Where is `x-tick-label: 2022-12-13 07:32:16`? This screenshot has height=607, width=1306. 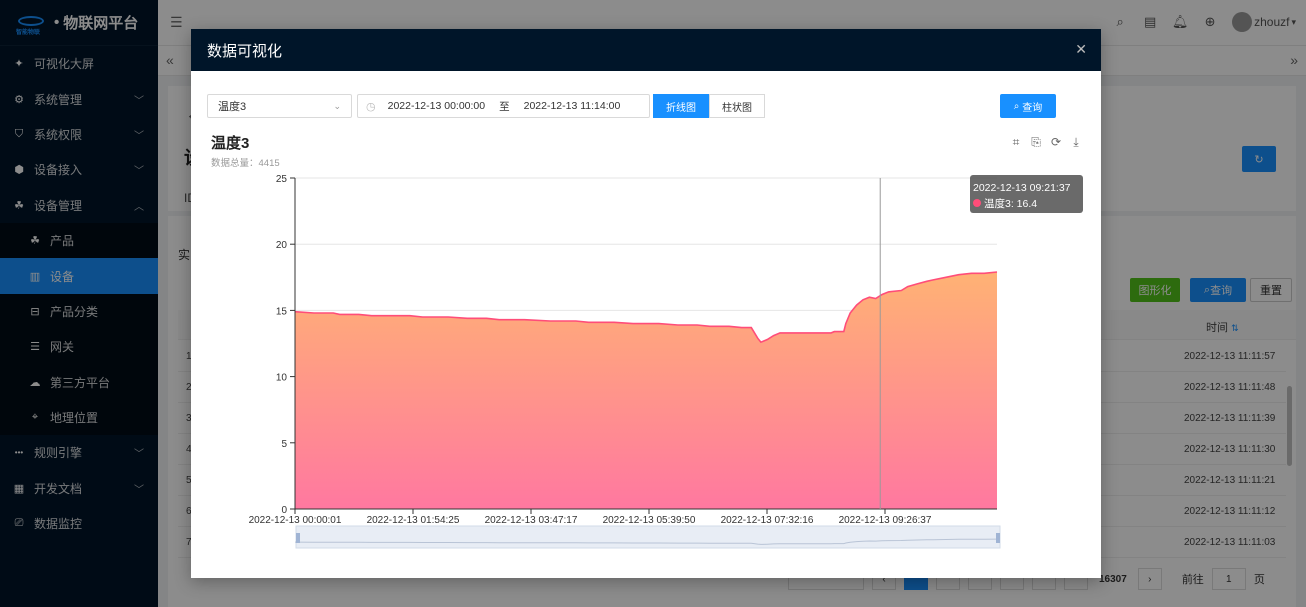 x-tick-label: 2022-12-13 07:32:16 is located at coordinates (767, 520).